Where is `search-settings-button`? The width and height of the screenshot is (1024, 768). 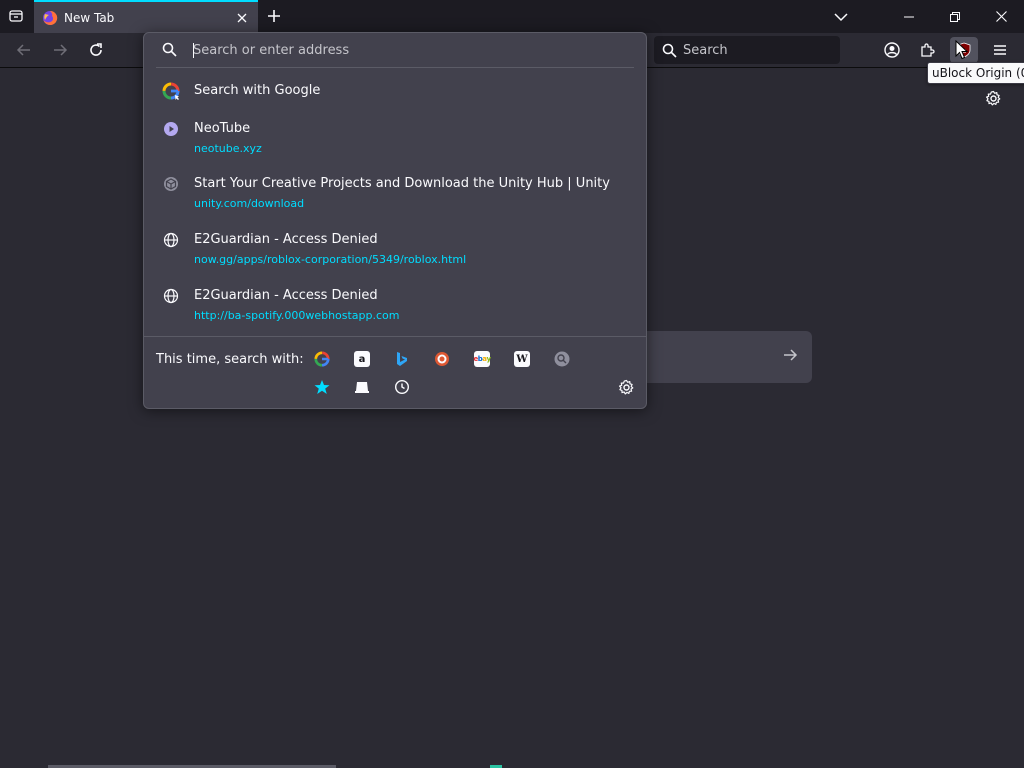
search-settings-button is located at coordinates (626, 387).